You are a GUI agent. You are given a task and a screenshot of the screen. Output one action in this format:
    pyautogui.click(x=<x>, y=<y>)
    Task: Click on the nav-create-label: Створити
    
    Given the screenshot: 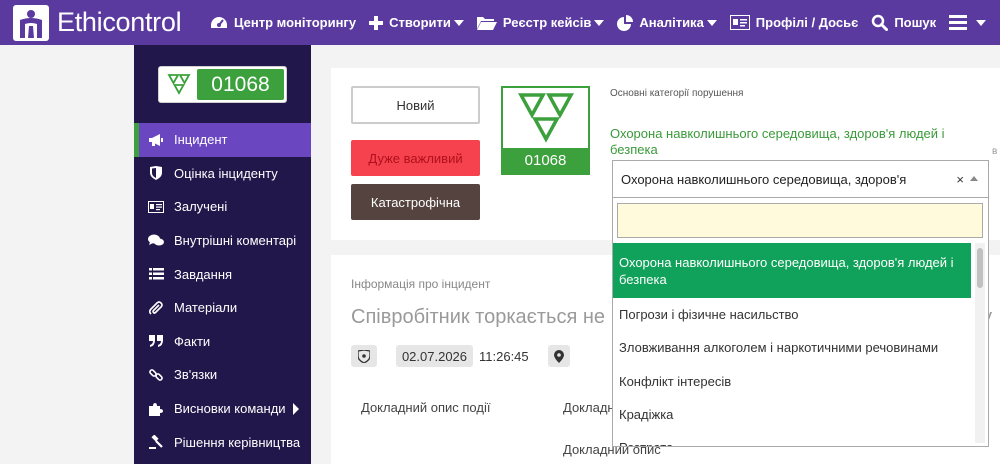 What is the action you would take?
    pyautogui.click(x=420, y=22)
    